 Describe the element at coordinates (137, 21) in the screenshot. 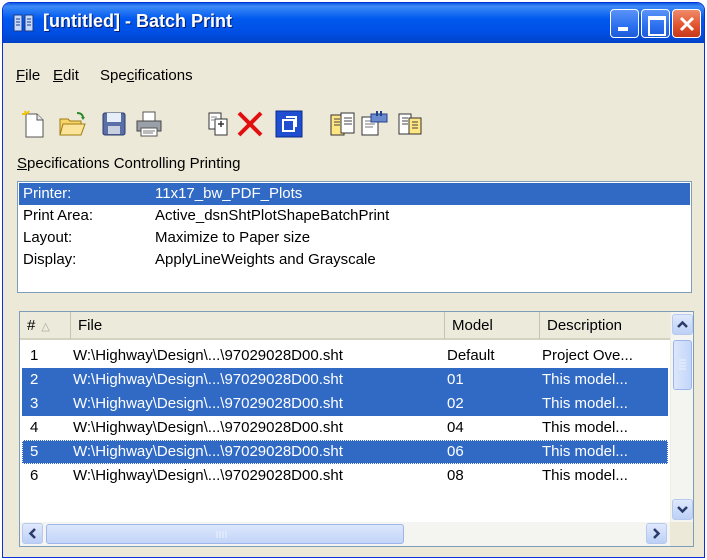

I see `window-title: [untitled] - Batch Print` at that location.